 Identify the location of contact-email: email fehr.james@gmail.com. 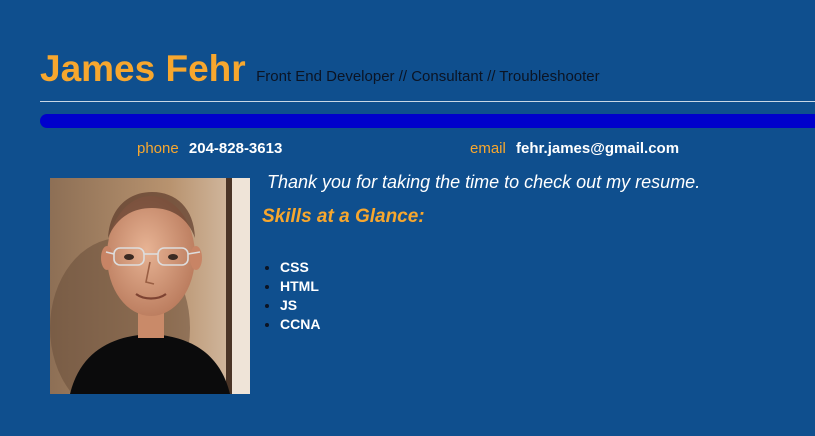
(574, 148).